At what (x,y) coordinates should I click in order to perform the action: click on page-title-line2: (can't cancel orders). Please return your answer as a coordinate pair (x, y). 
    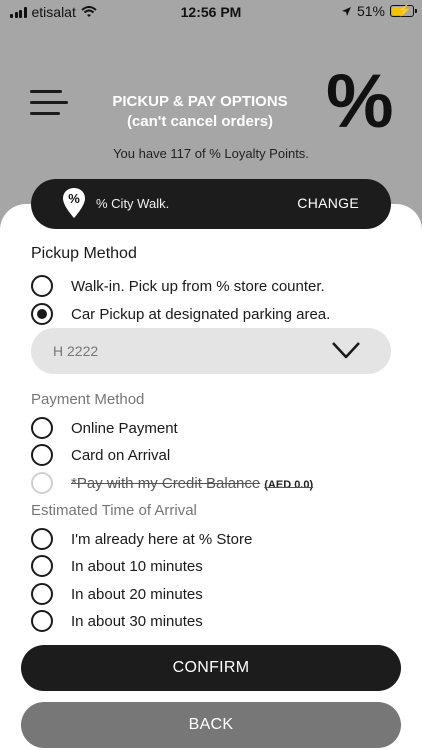
    Looking at the image, I should click on (200, 121).